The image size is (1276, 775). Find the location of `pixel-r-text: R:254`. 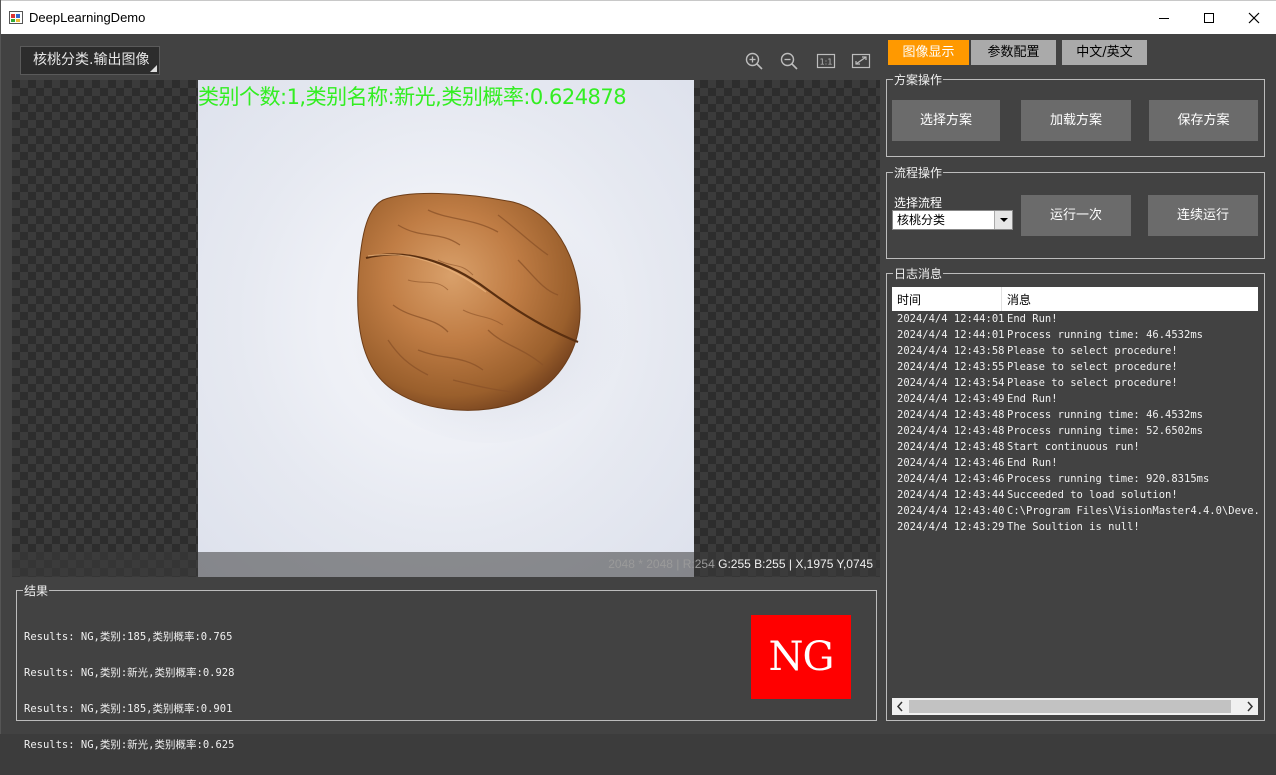

pixel-r-text: R:254 is located at coordinates (698, 564).